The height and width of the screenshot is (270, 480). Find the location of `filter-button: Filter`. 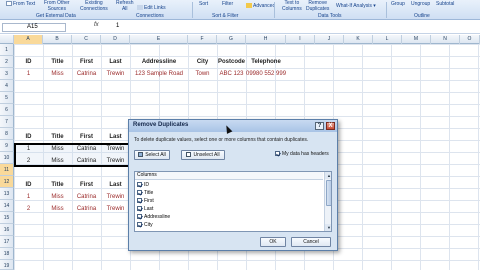

filter-button: Filter is located at coordinates (227, 4).